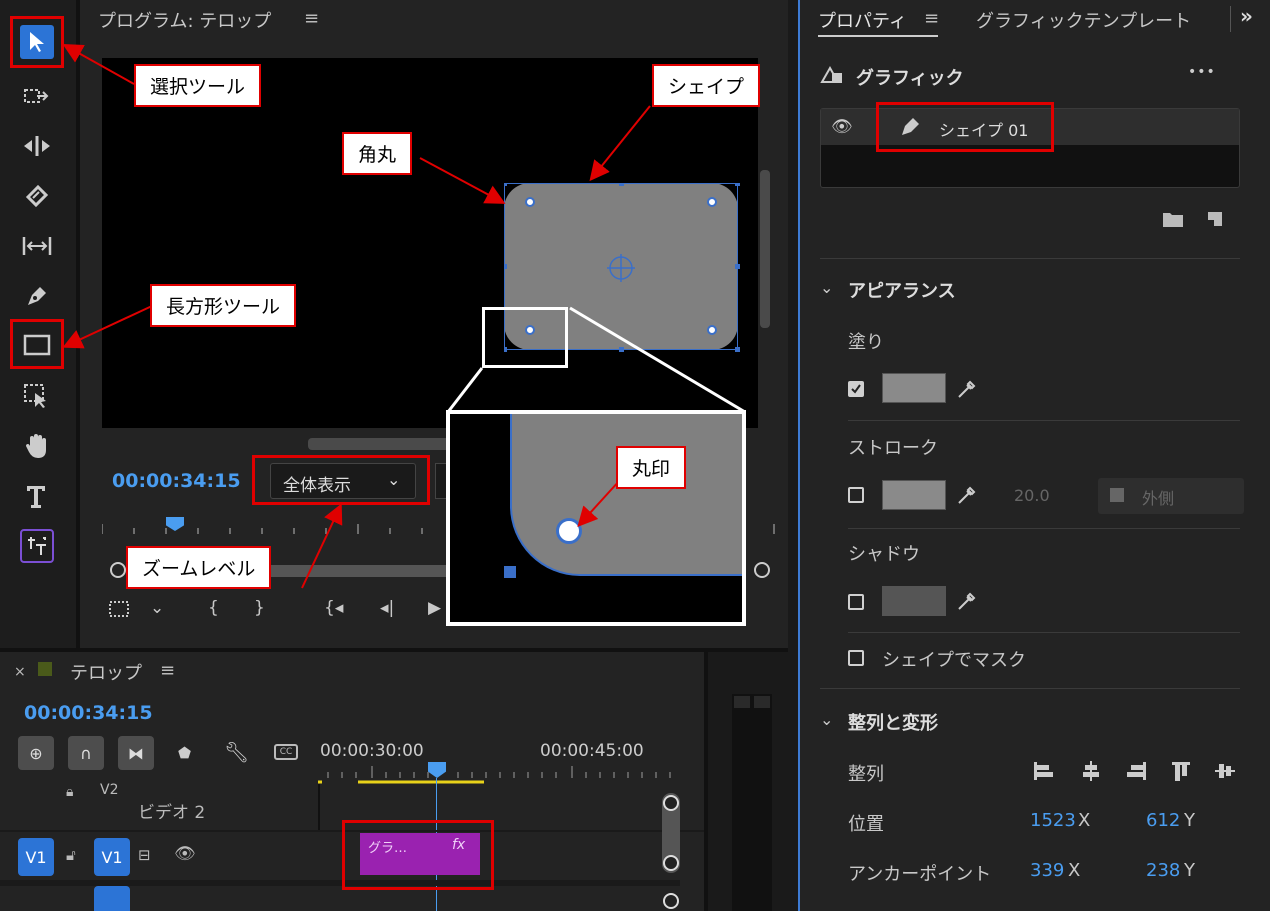  What do you see at coordinates (37, 296) in the screenshot?
I see `pen-tool` at bounding box center [37, 296].